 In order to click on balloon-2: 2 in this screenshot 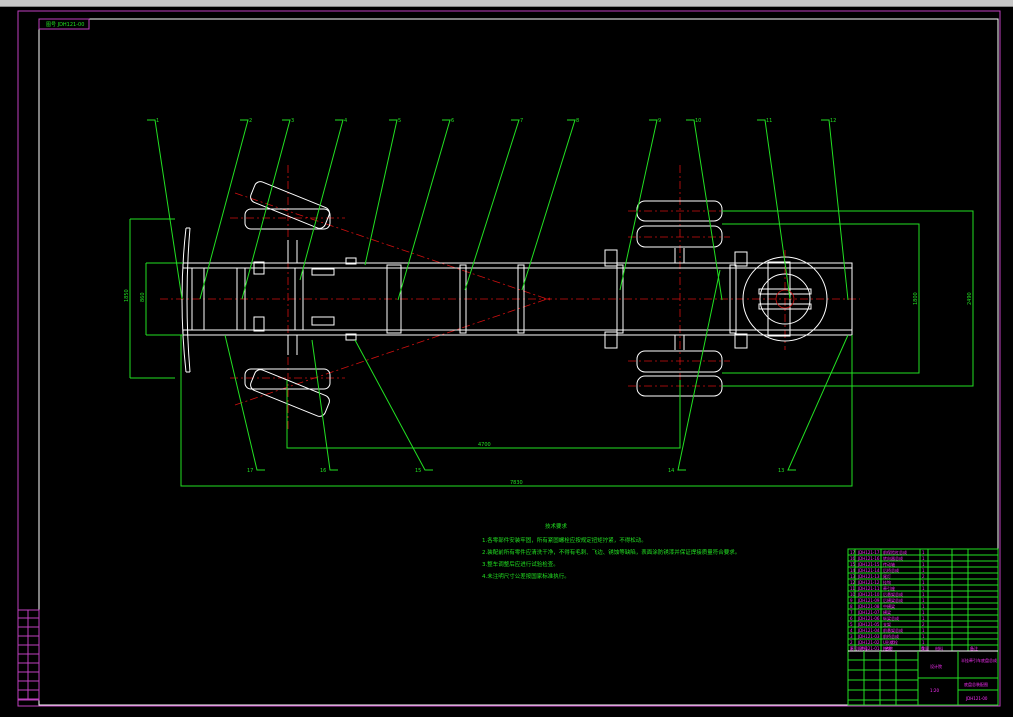, I will do `click(250, 121)`.